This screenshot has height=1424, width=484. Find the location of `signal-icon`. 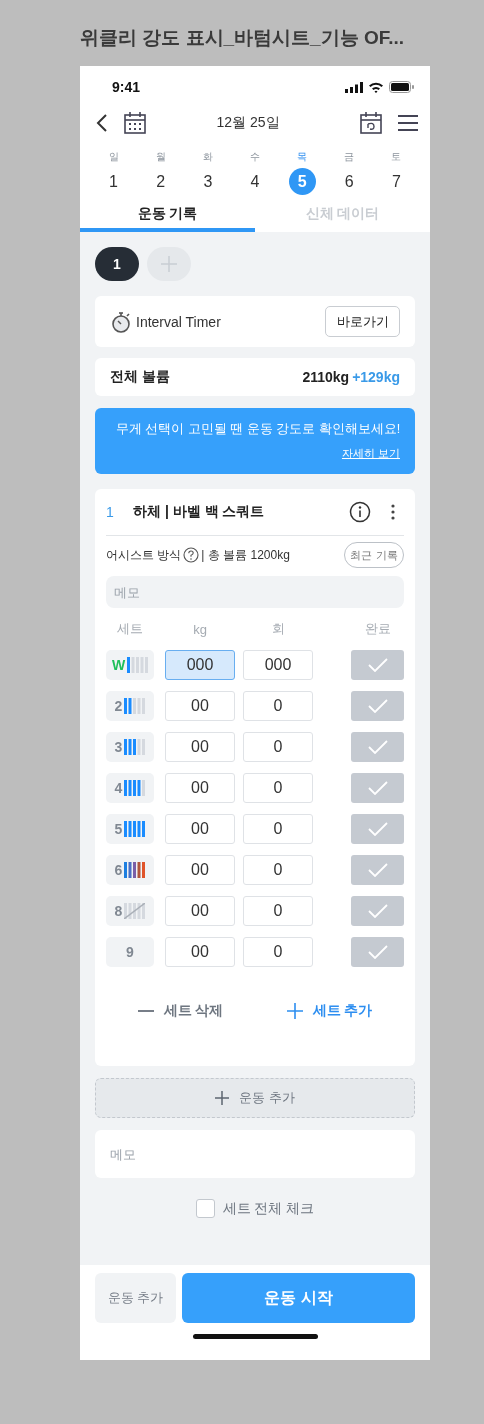

signal-icon is located at coordinates (354, 87).